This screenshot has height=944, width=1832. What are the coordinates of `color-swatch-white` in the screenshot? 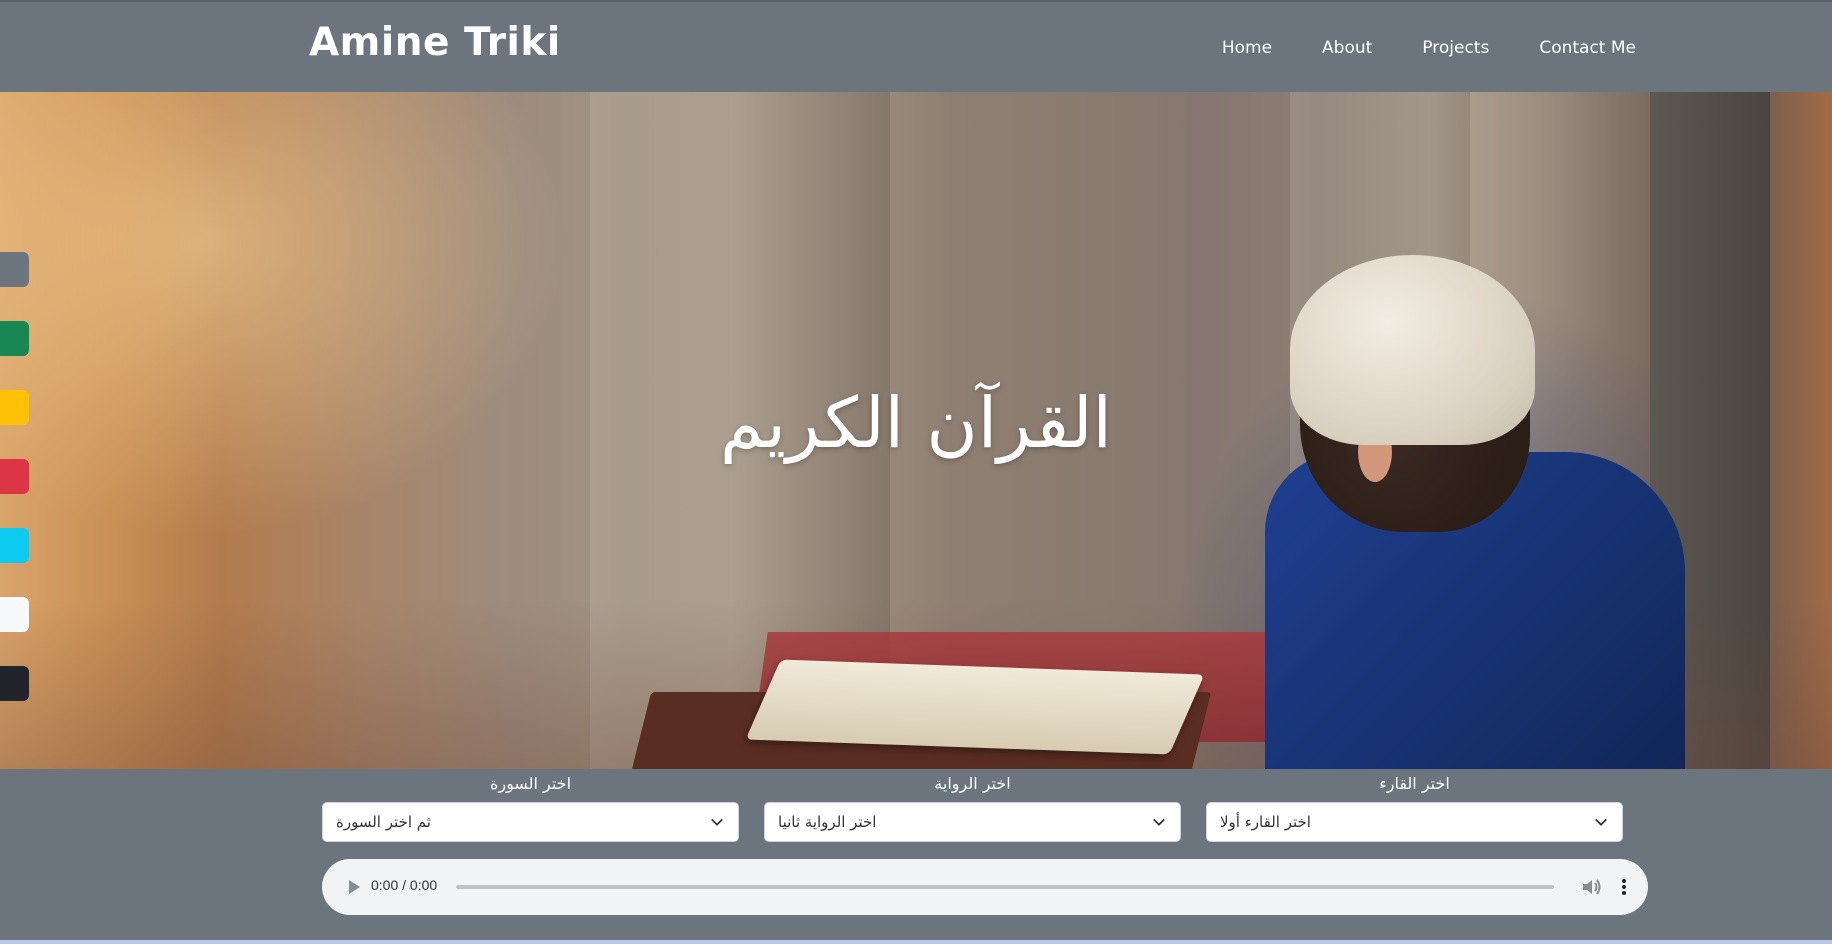 It's located at (14, 614).